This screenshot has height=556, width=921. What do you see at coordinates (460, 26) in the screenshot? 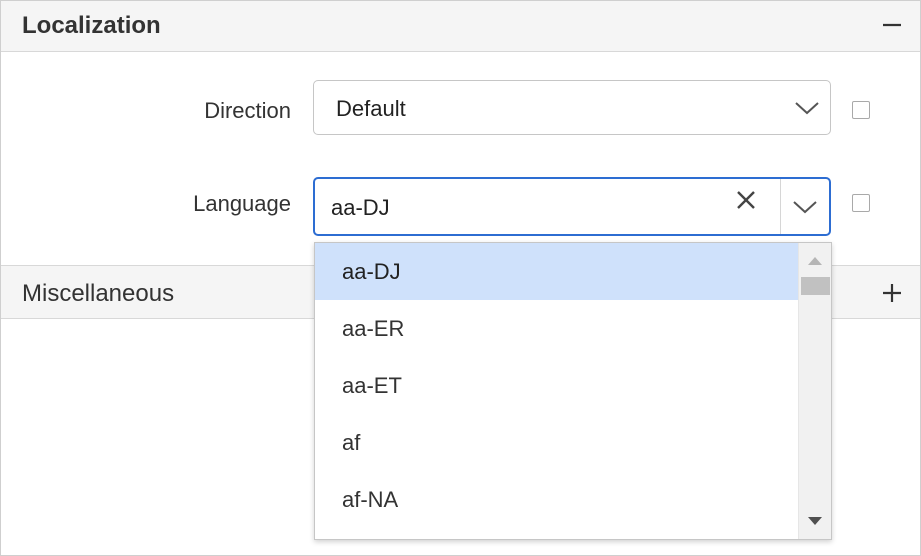
I see `localization-section-header: Localization` at bounding box center [460, 26].